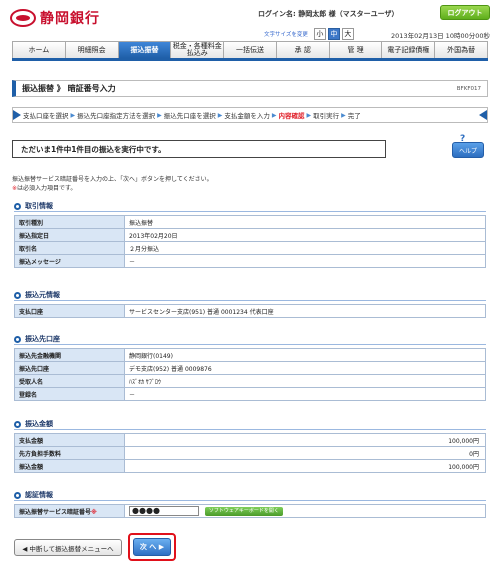 This screenshot has width=500, height=581. What do you see at coordinates (39, 495) in the screenshot?
I see `section-title: 認証情報` at bounding box center [39, 495].